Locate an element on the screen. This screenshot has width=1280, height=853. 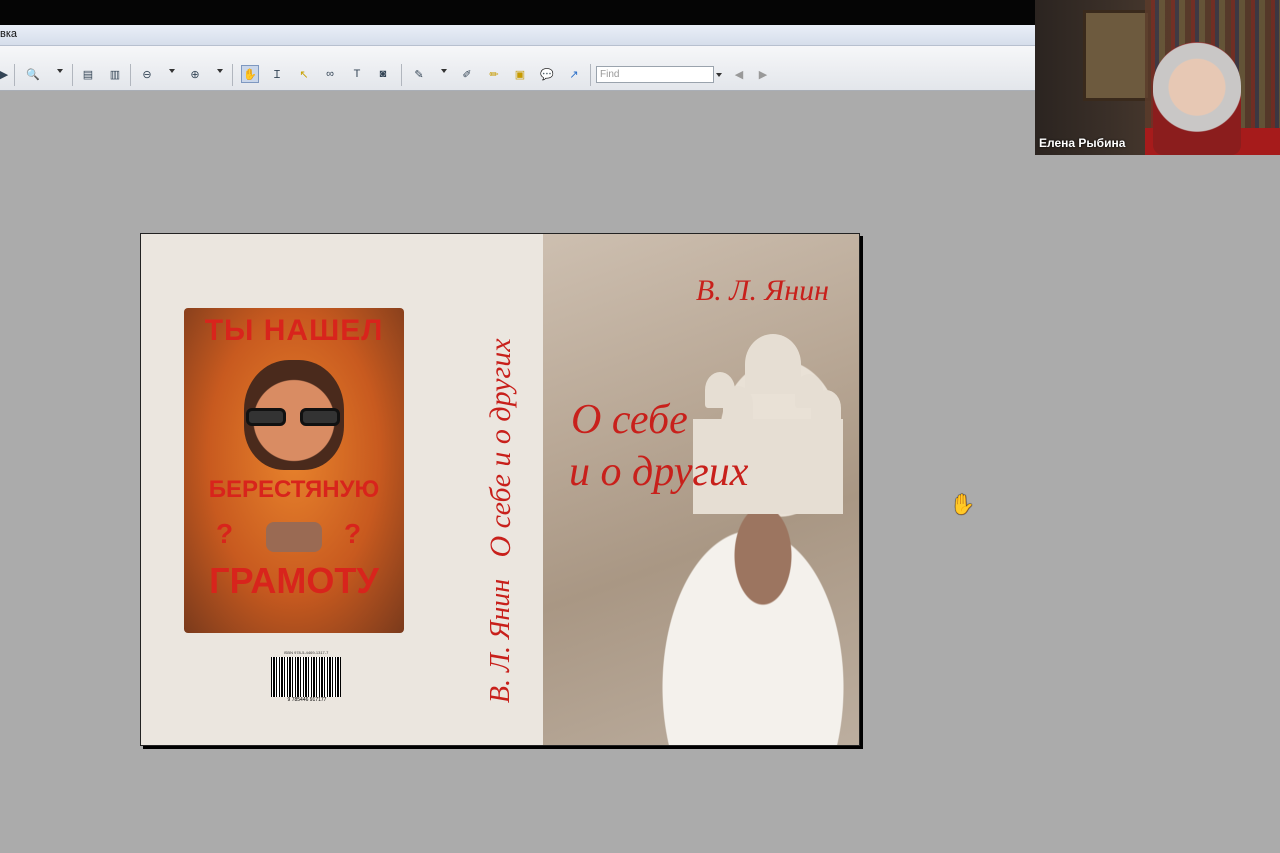
poster-headline: ТЫ НАШЕЛ is located at coordinates (294, 330).